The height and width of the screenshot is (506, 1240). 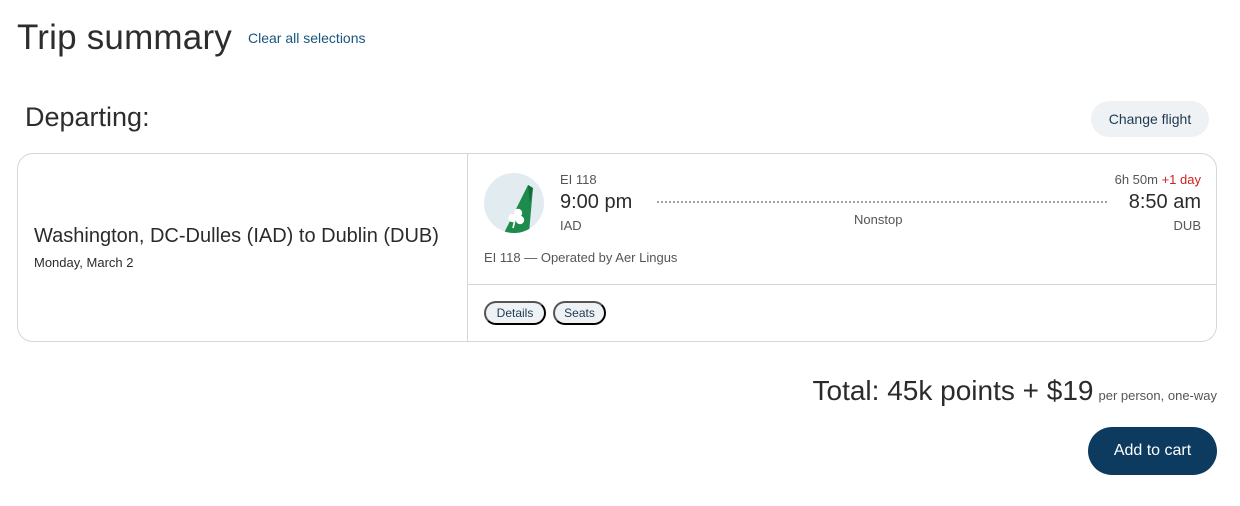 What do you see at coordinates (1157, 395) in the screenshot?
I see `total-note: per person, one-way` at bounding box center [1157, 395].